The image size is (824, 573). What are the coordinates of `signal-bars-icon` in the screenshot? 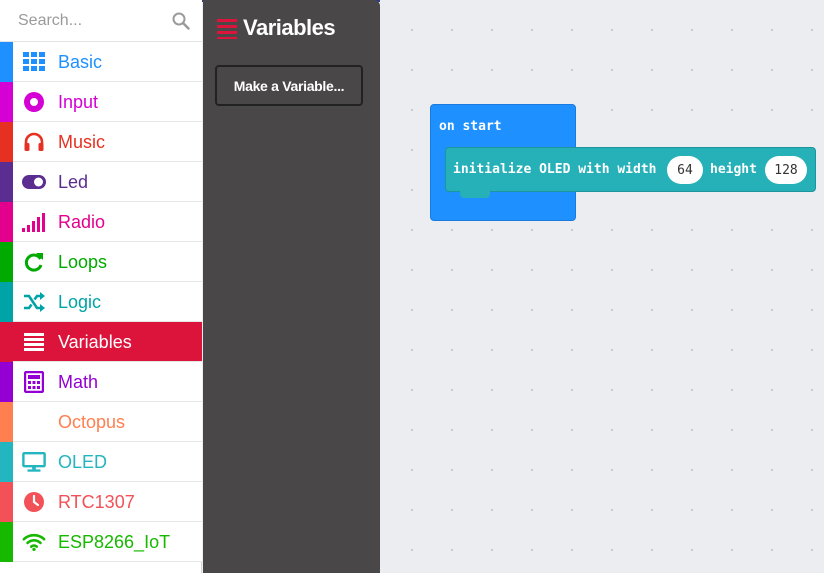 It's located at (34, 222).